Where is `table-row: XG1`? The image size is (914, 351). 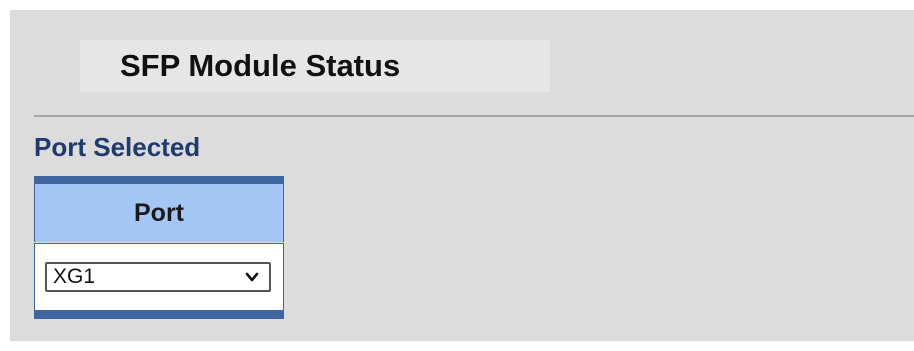 table-row: XG1 is located at coordinates (159, 276).